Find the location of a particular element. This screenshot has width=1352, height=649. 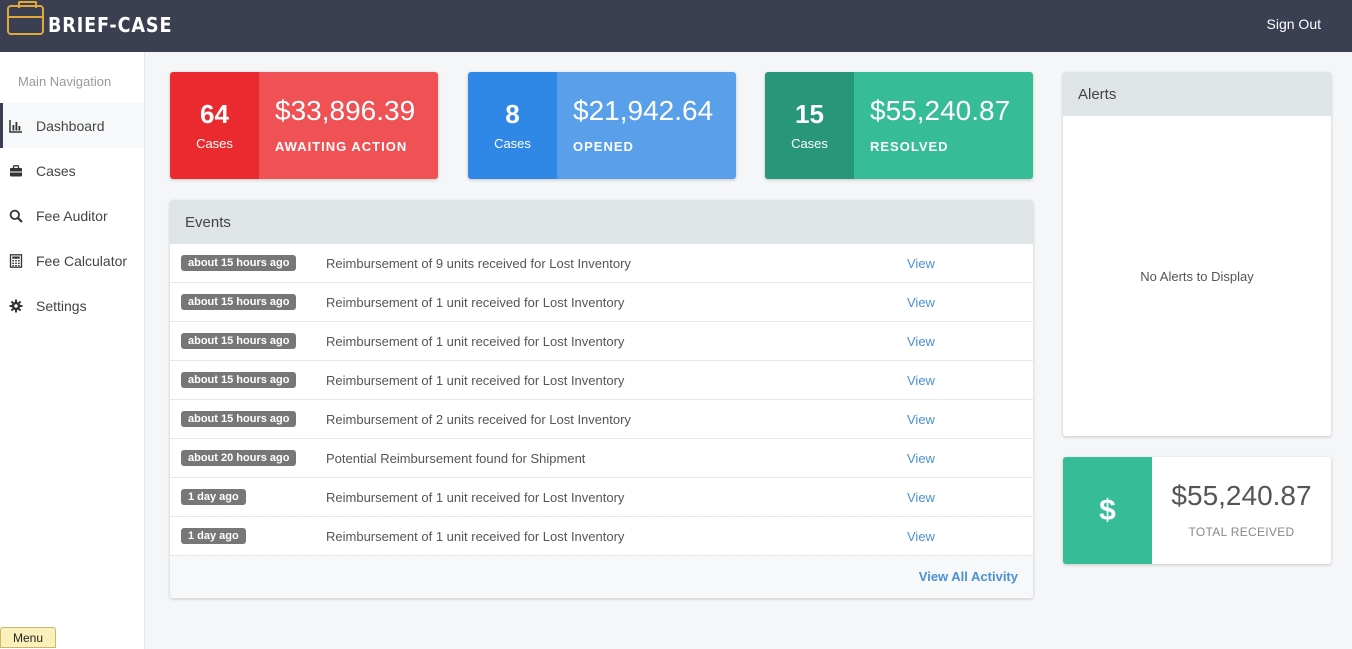

alerts-panel: Alerts No Alerts to Display is located at coordinates (1197, 254).